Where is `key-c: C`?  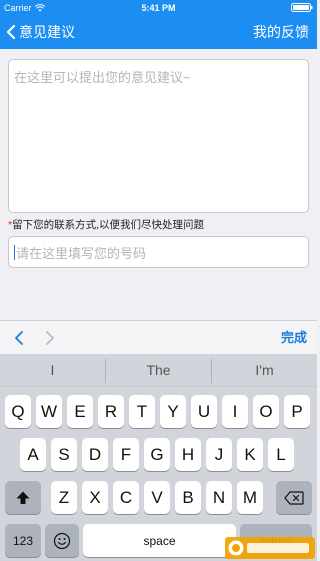 key-c: C is located at coordinates (126, 497).